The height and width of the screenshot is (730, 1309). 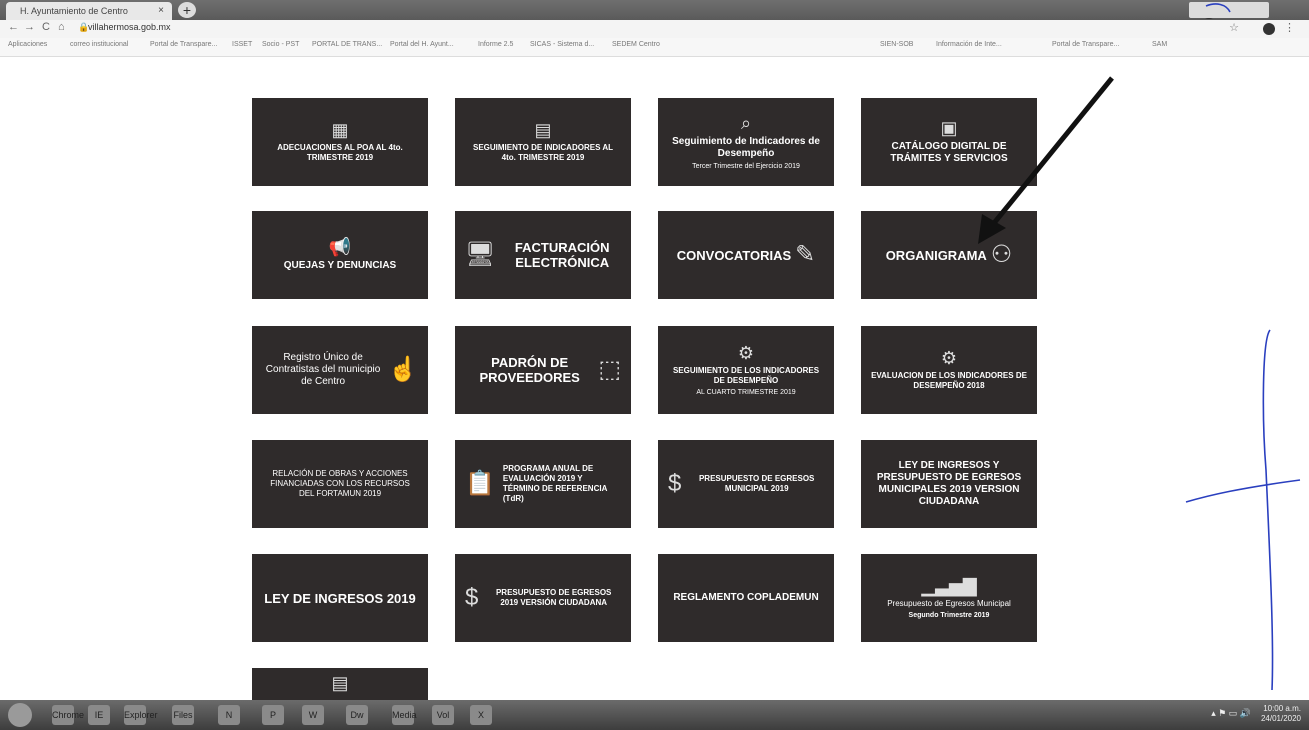 I want to click on taskbar-app: Files, so click(x=183, y=715).